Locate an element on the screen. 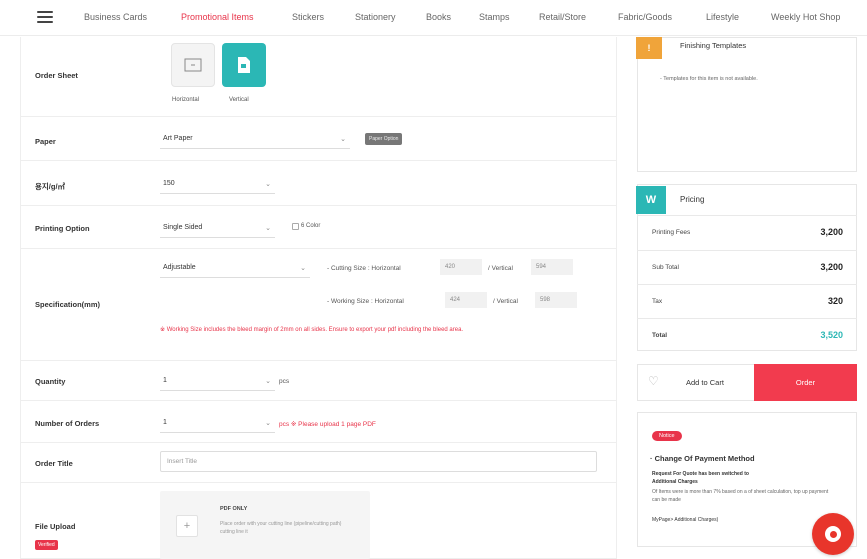 This screenshot has height=559, width=867. price-label: Total is located at coordinates (660, 335).